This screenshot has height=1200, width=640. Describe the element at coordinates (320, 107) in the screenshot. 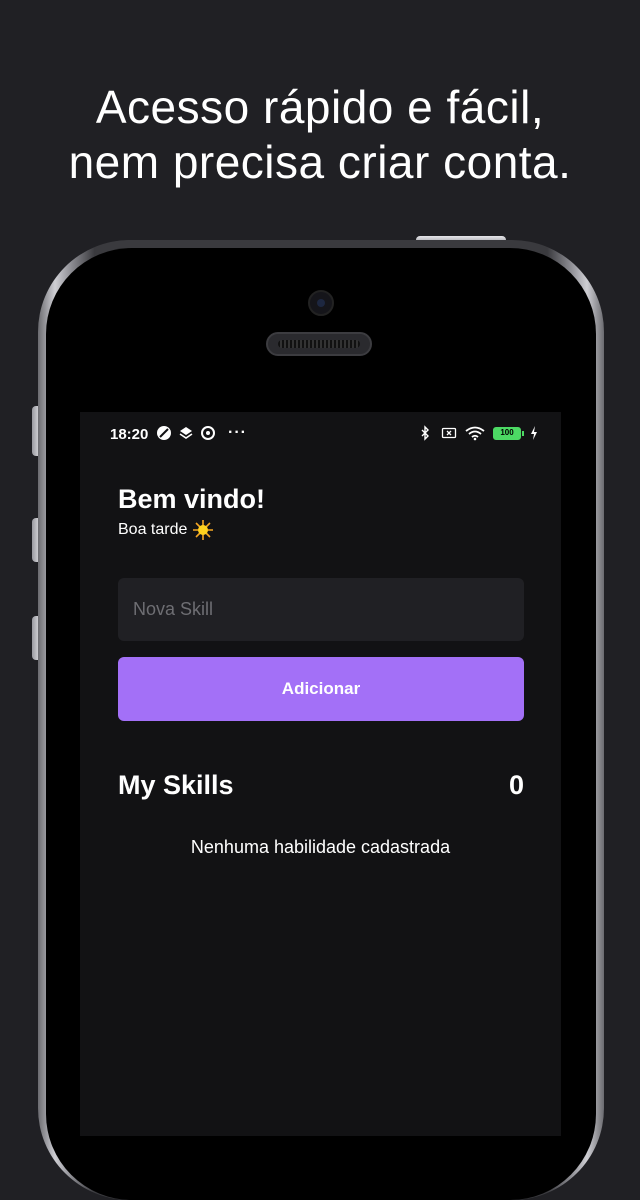

I see `headline-line-1: Acesso rápido e fácil,` at that location.